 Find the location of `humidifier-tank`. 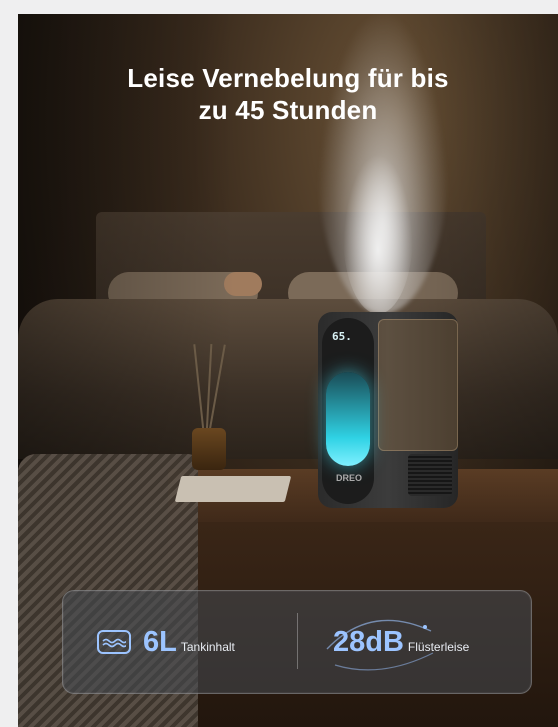

humidifier-tank is located at coordinates (418, 385).